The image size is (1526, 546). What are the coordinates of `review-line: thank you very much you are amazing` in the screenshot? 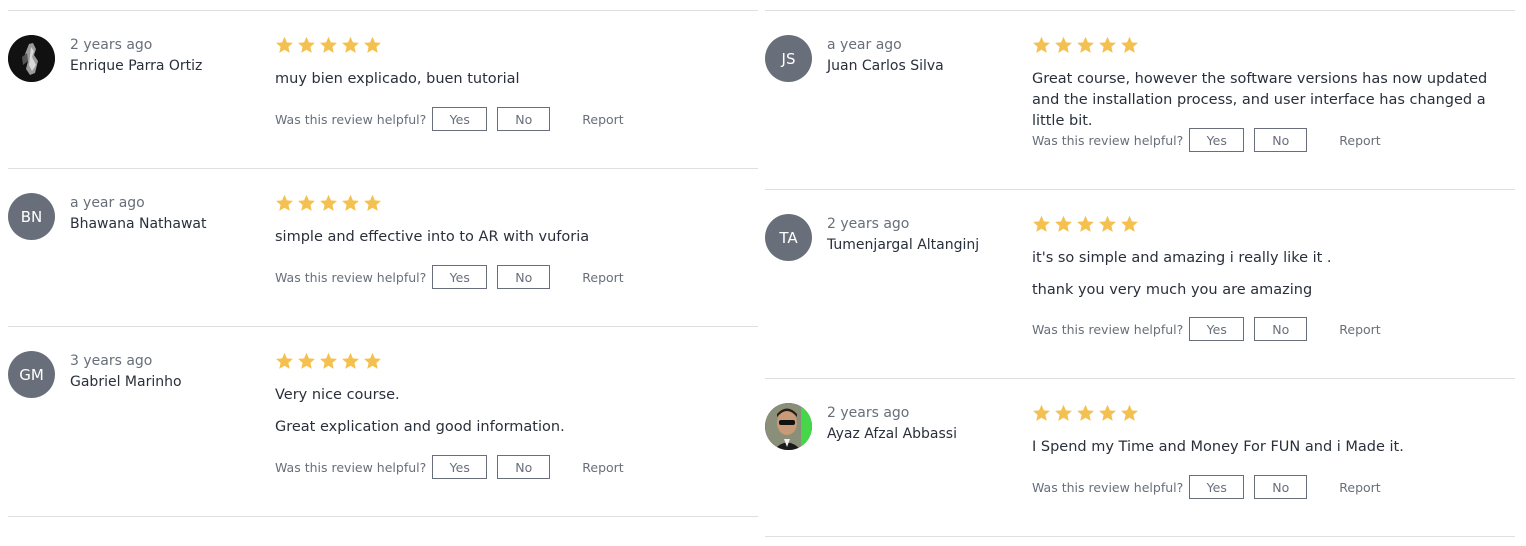 It's located at (1172, 290).